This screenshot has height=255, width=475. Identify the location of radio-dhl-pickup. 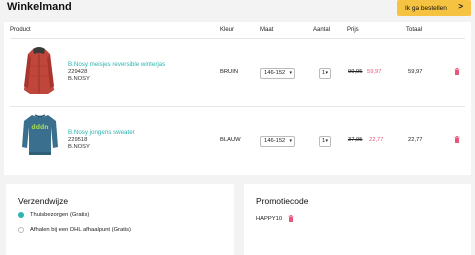
(21, 230).